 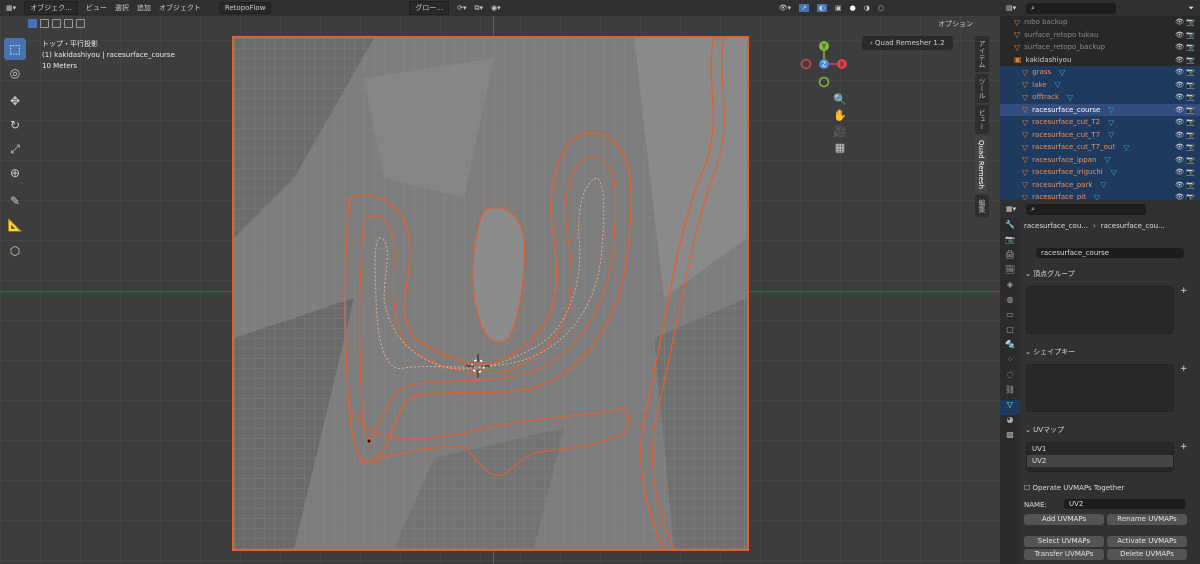 What do you see at coordinates (144, 8) in the screenshot?
I see `menu-add: 追加` at bounding box center [144, 8].